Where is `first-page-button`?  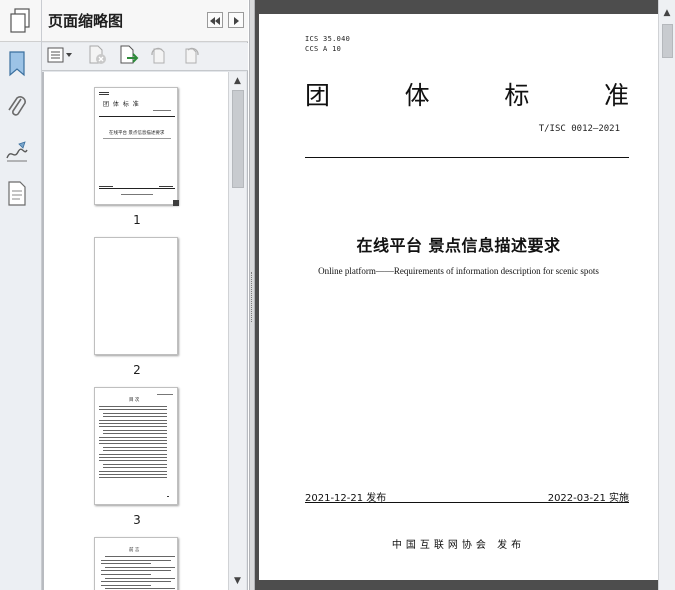 first-page-button is located at coordinates (215, 20).